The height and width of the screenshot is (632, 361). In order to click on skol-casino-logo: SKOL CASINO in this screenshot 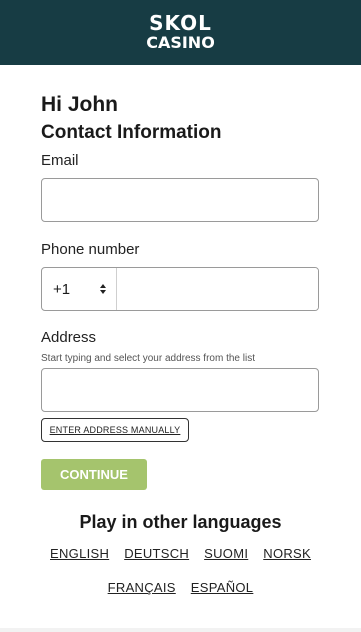, I will do `click(180, 31)`.